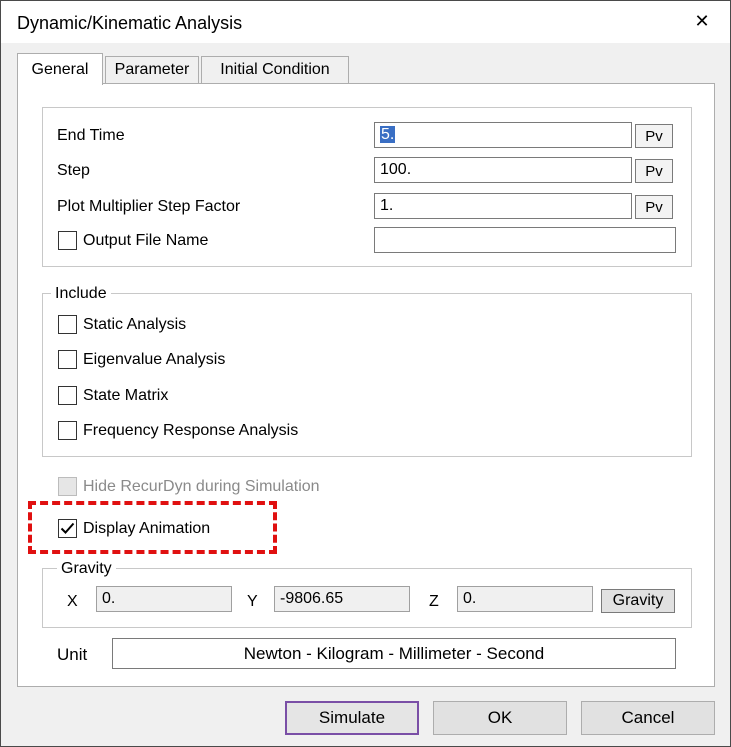 The height and width of the screenshot is (747, 731). What do you see at coordinates (365, 22) in the screenshot?
I see `title-bar: Dynamic/Kinematic Analysis ✕` at bounding box center [365, 22].